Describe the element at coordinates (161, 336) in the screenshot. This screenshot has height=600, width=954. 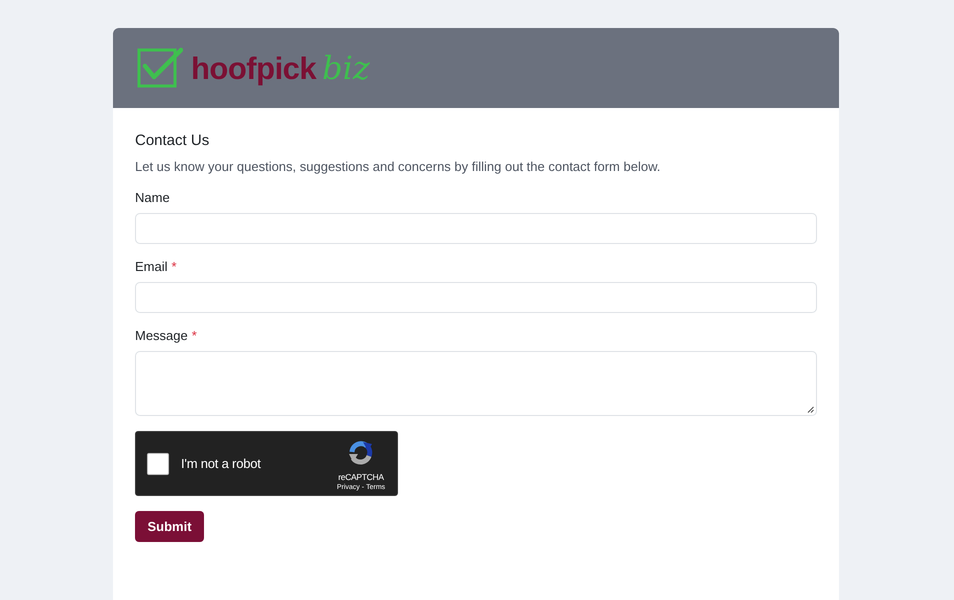
I see `field-label: Message` at that location.